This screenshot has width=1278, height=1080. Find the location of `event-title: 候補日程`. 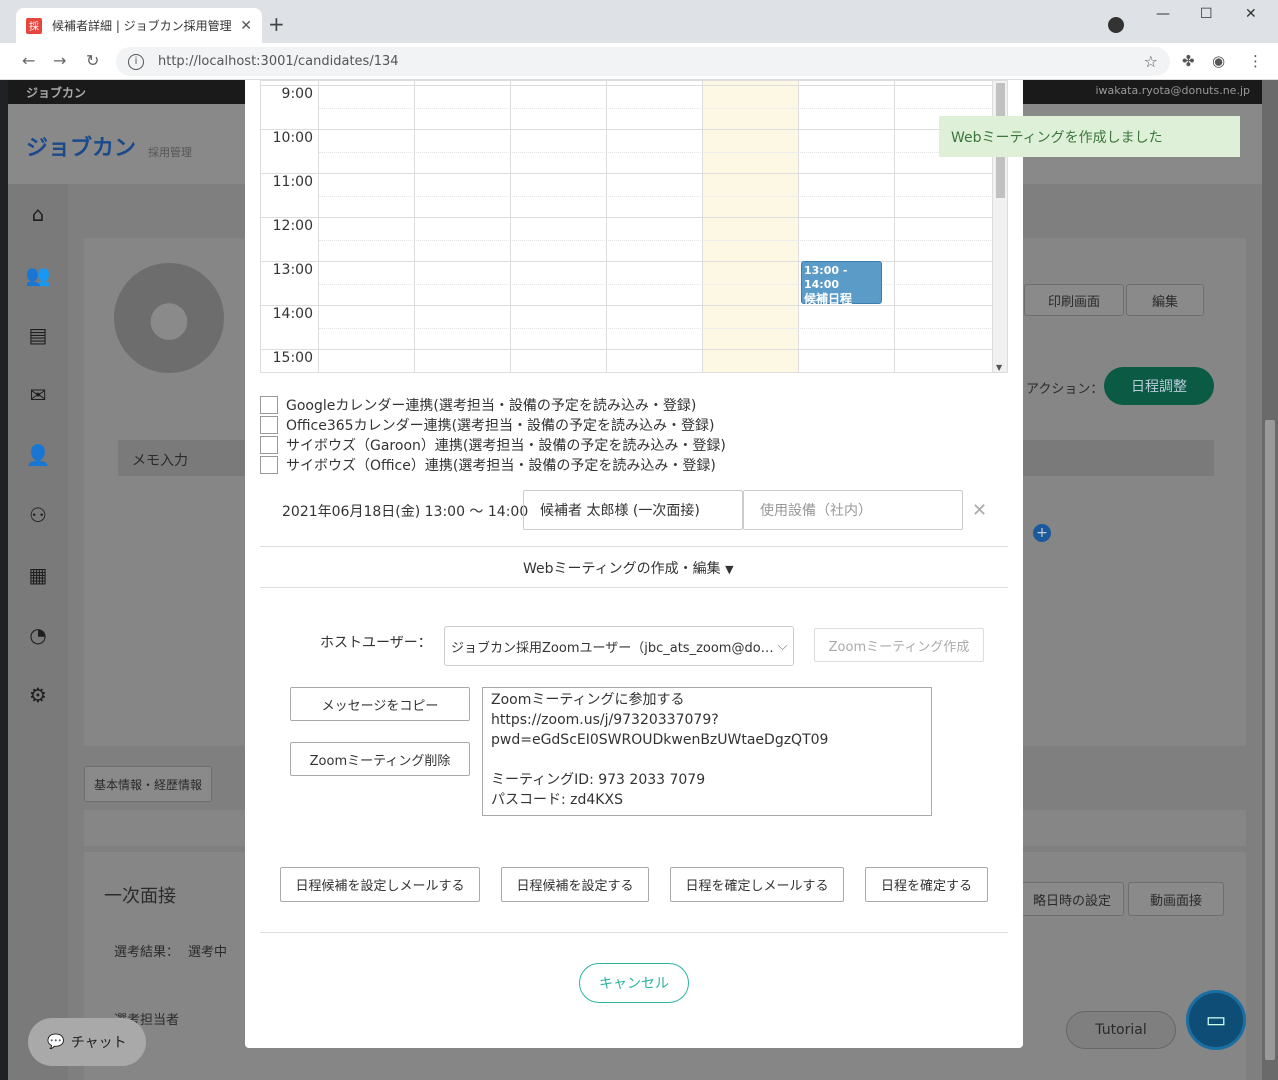

event-title: 候補日程 is located at coordinates (828, 299).